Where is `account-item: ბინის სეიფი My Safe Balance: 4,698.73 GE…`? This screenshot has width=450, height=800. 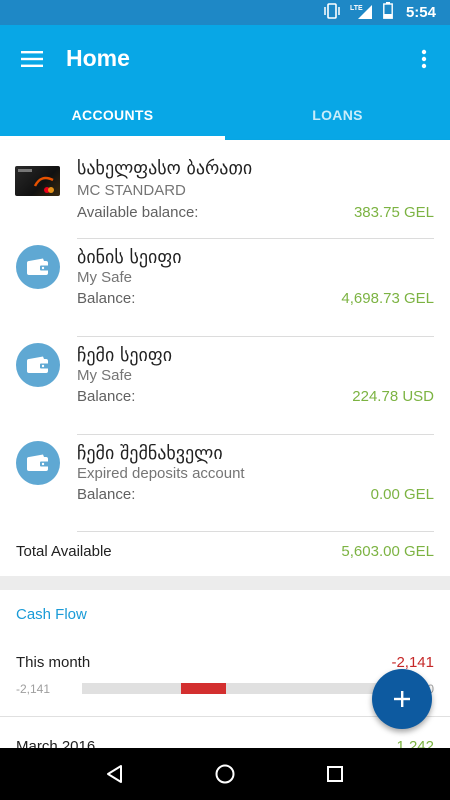
account-item: ბინის სეიფი My Safe Balance: 4,698.73 GE… is located at coordinates (225, 287).